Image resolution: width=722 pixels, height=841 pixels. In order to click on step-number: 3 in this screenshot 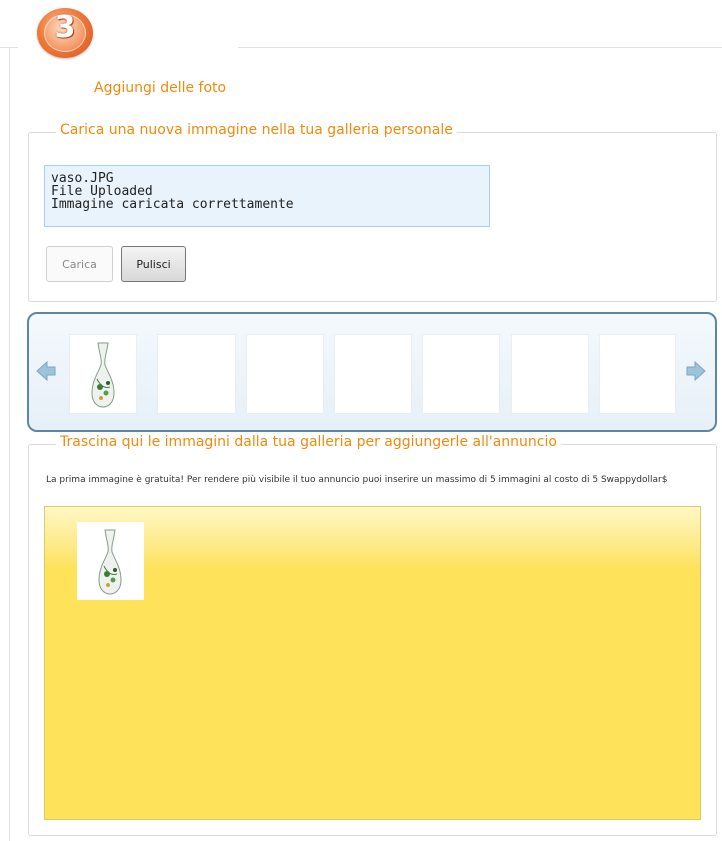, I will do `click(65, 27)`.